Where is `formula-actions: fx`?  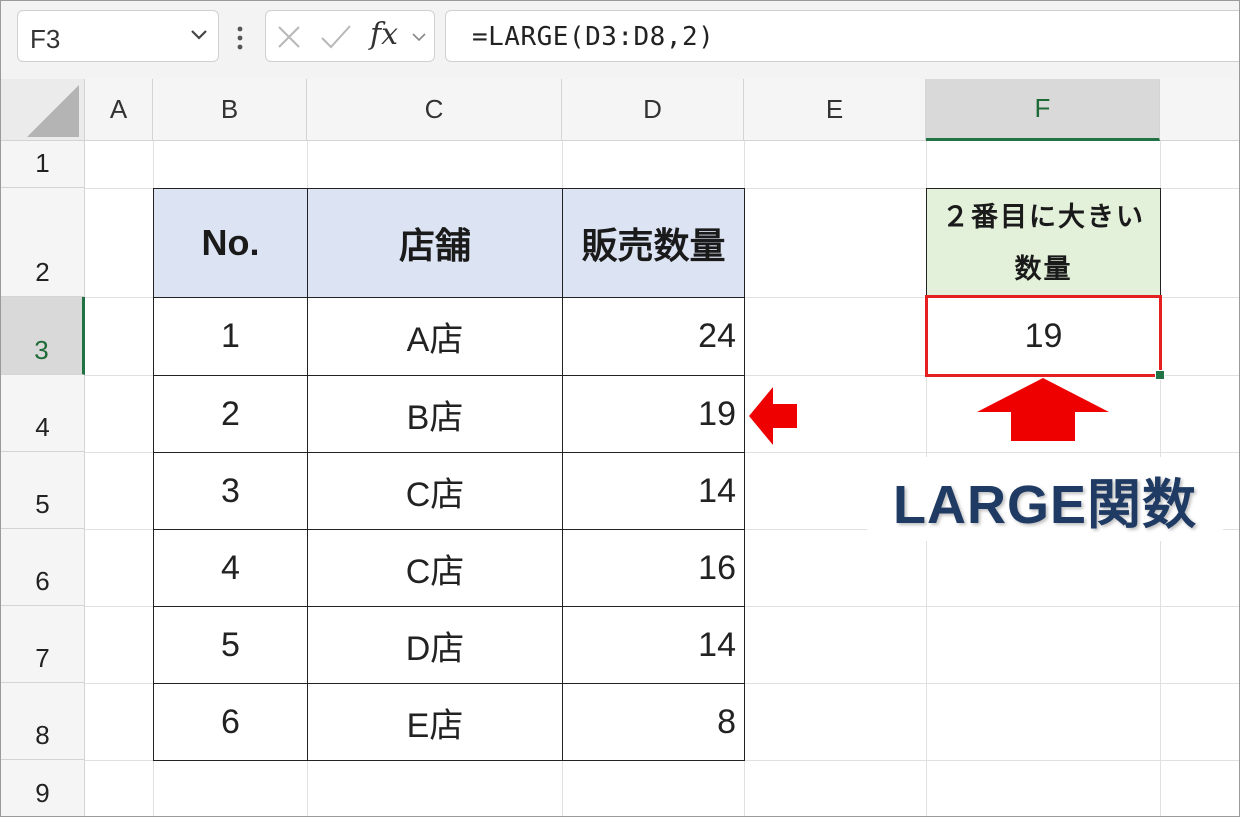 formula-actions: fx is located at coordinates (350, 36).